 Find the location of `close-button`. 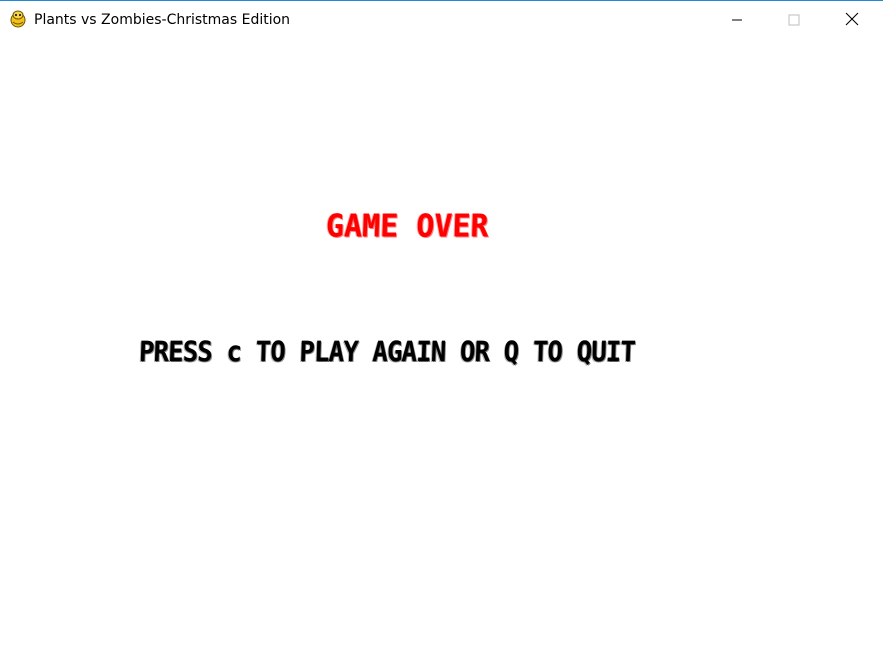

close-button is located at coordinates (852, 20).